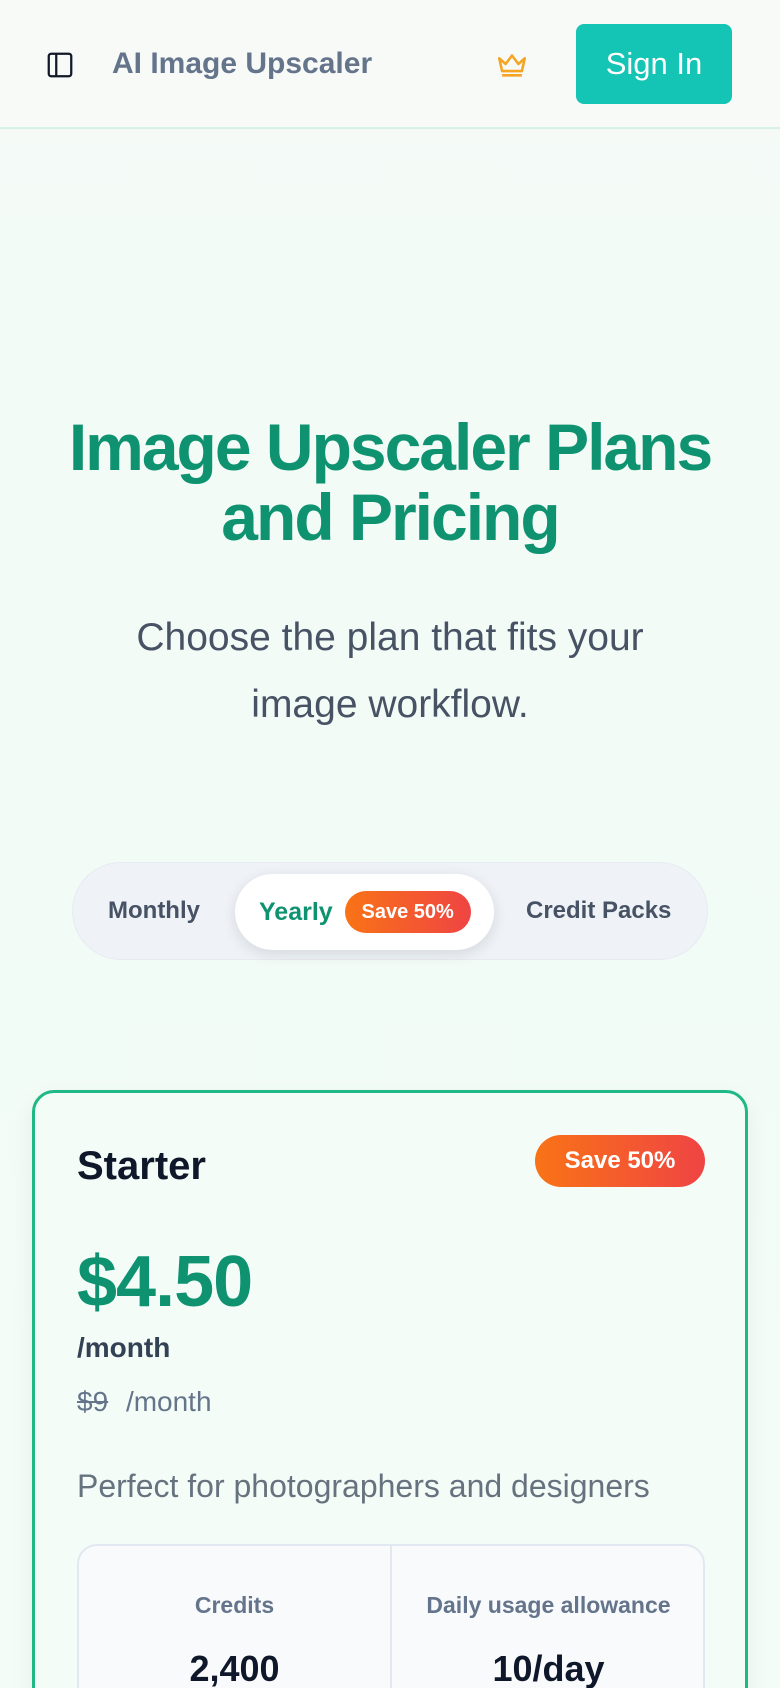  I want to click on plan-description: Perfect for photographers and designers, so click(363, 1486).